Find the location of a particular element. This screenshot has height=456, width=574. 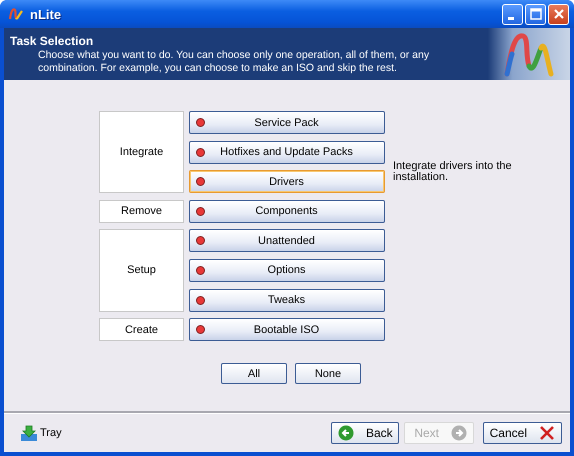

back-button: Back is located at coordinates (365, 433).